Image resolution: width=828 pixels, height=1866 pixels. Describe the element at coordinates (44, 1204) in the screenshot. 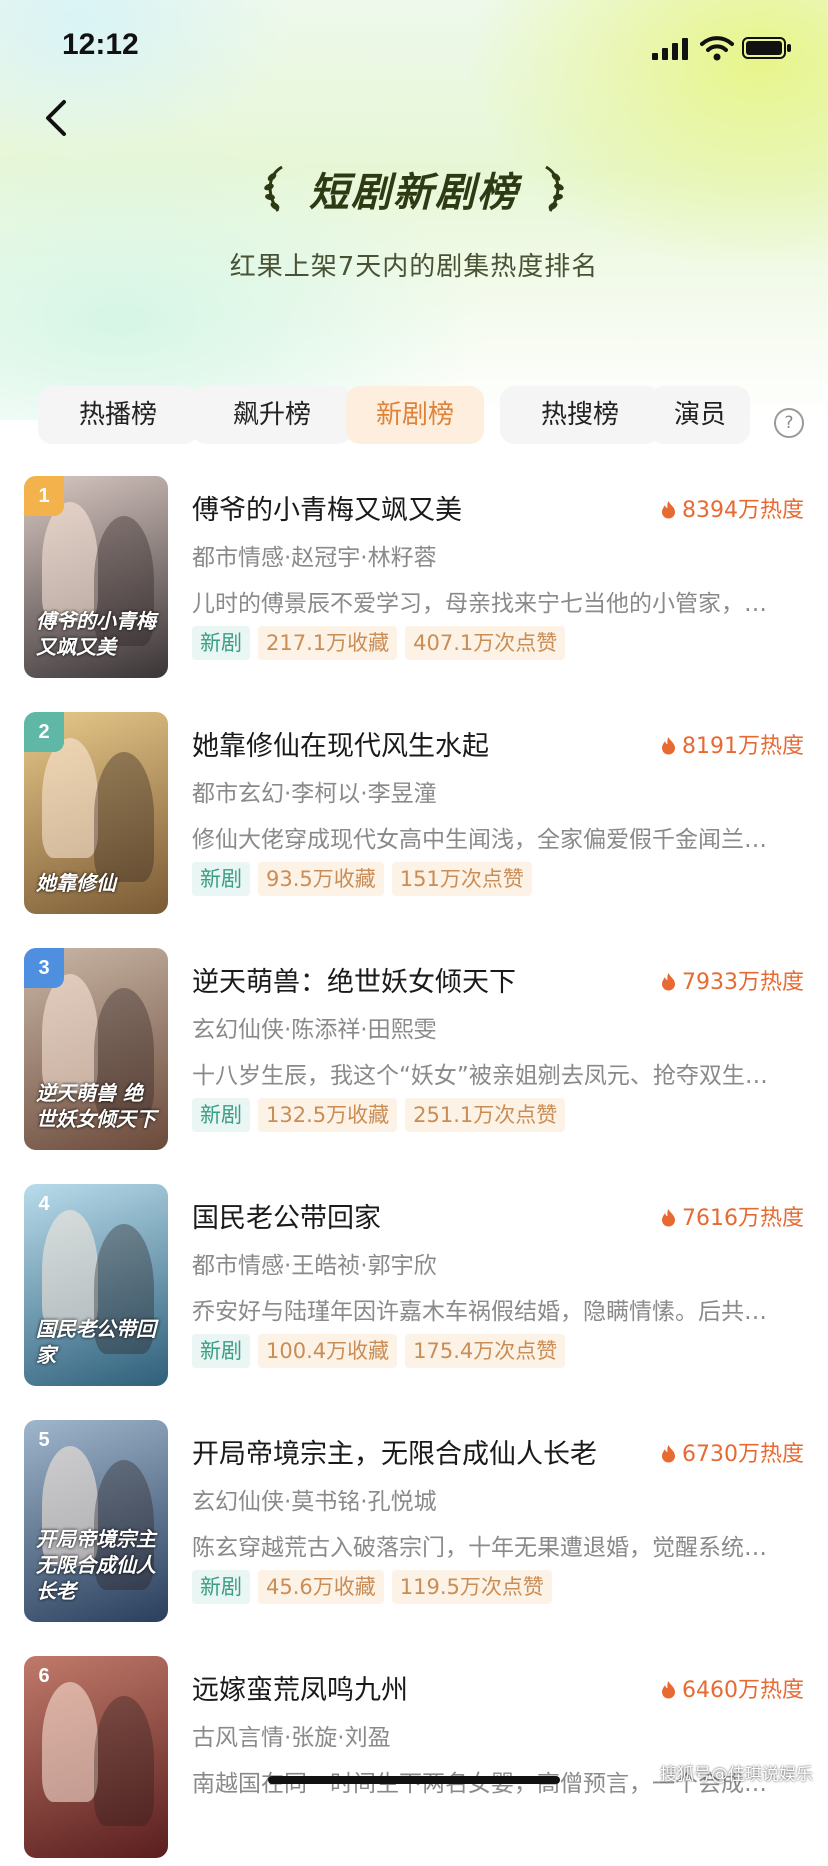

I see `rank-badge: 4` at that location.